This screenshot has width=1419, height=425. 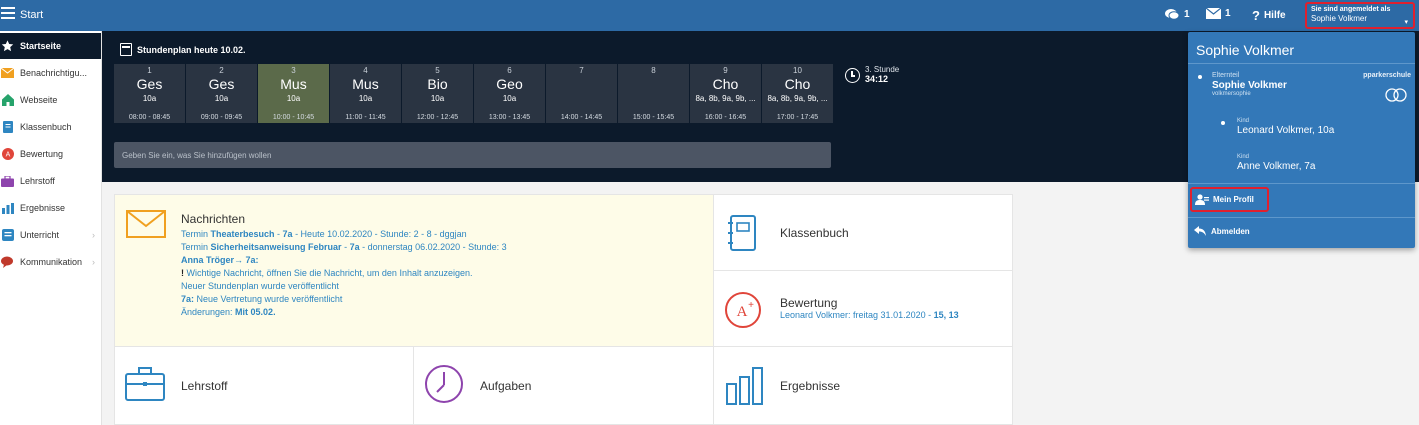 I want to click on period-cell: 2 Ges 10a 09:00 - 09:45, so click(x=221, y=93).